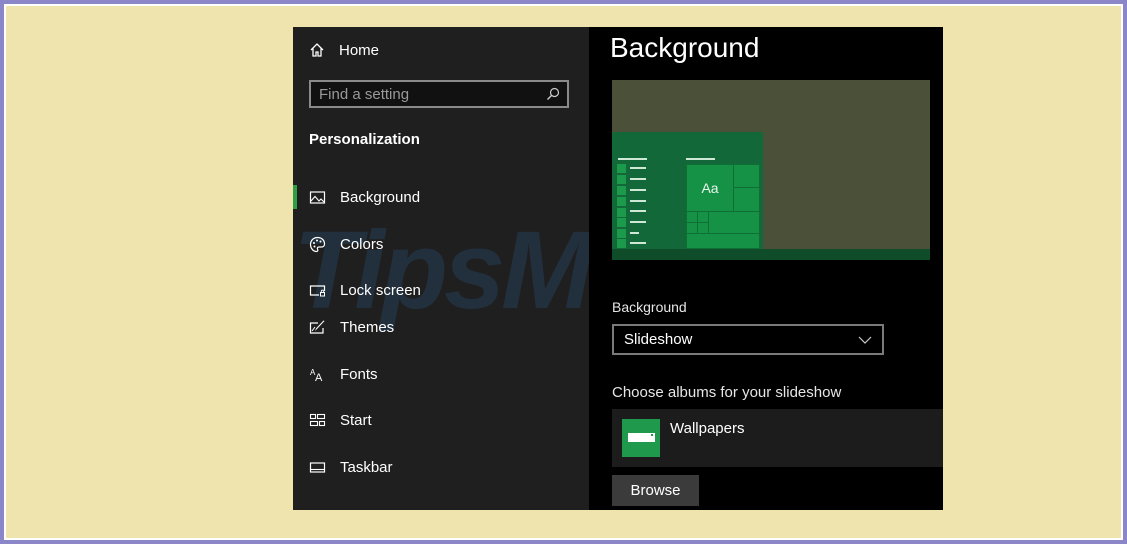 This screenshot has height=544, width=1127. Describe the element at coordinates (380, 290) in the screenshot. I see `sidebar-item-label: Lock screen` at that location.